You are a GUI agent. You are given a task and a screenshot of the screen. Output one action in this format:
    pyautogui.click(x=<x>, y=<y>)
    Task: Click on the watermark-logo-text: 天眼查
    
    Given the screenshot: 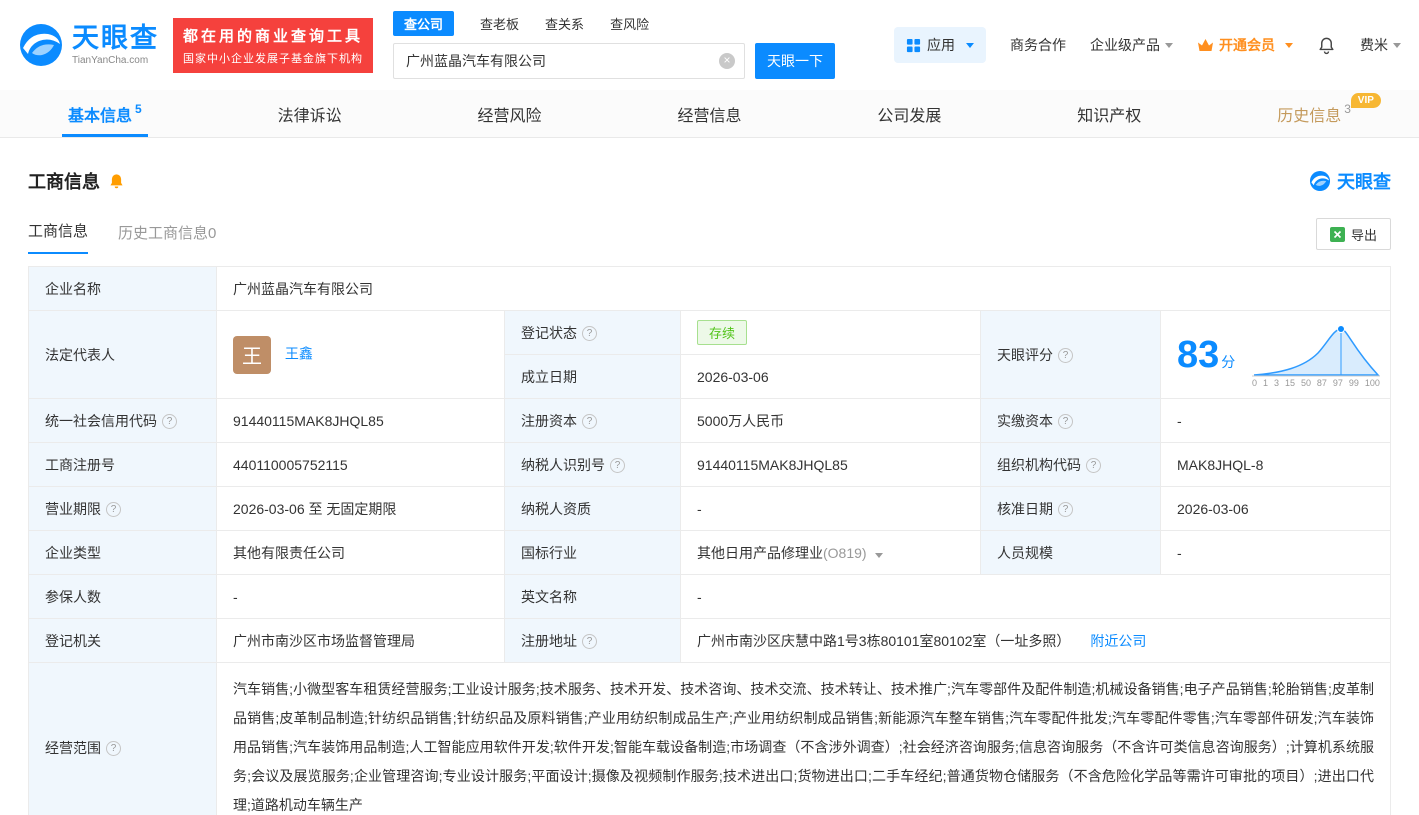 What is the action you would take?
    pyautogui.click(x=1364, y=182)
    